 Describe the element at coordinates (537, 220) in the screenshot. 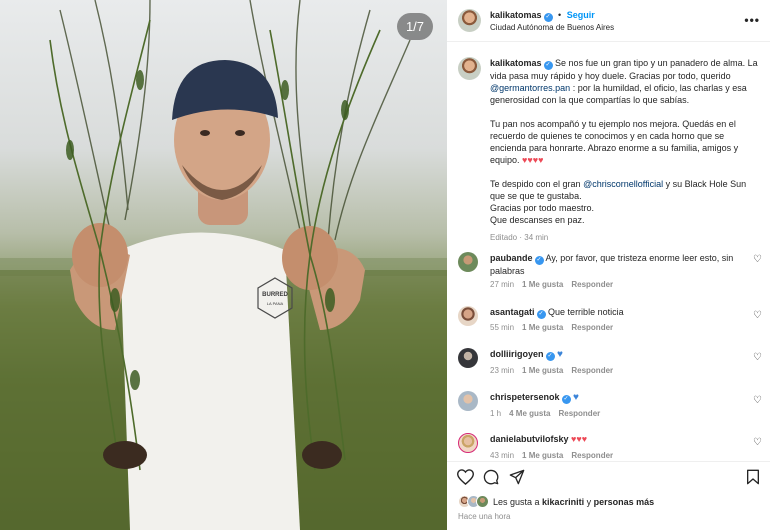

I see `caption-text-3d: Que descanses en paz.` at that location.